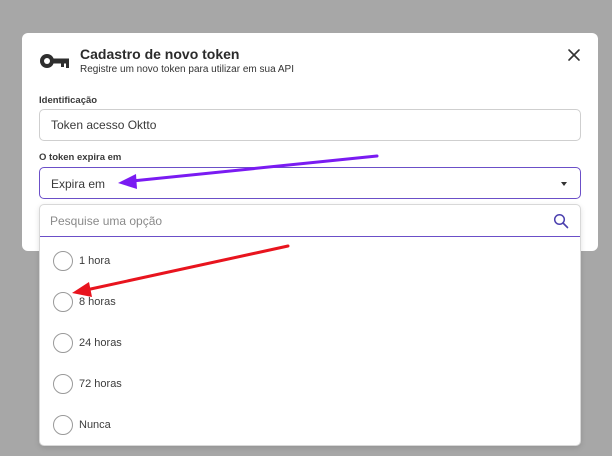  What do you see at coordinates (564, 184) in the screenshot?
I see `caret-down-icon` at bounding box center [564, 184].